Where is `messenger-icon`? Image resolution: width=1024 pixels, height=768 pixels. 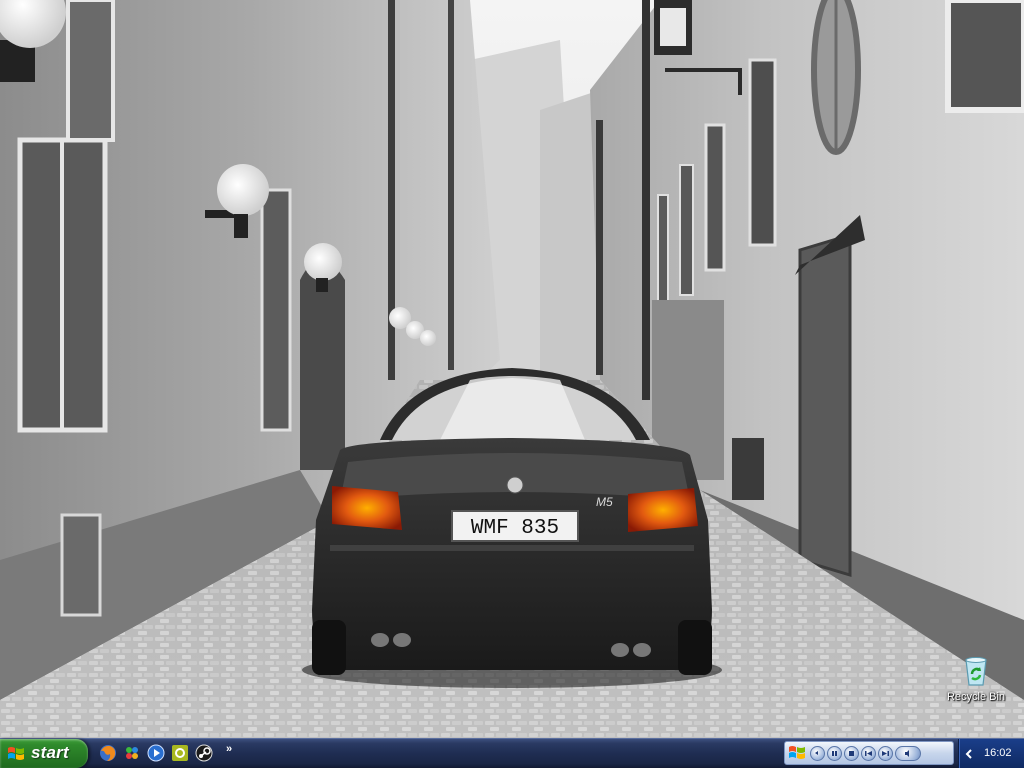
messenger-icon is located at coordinates (132, 753).